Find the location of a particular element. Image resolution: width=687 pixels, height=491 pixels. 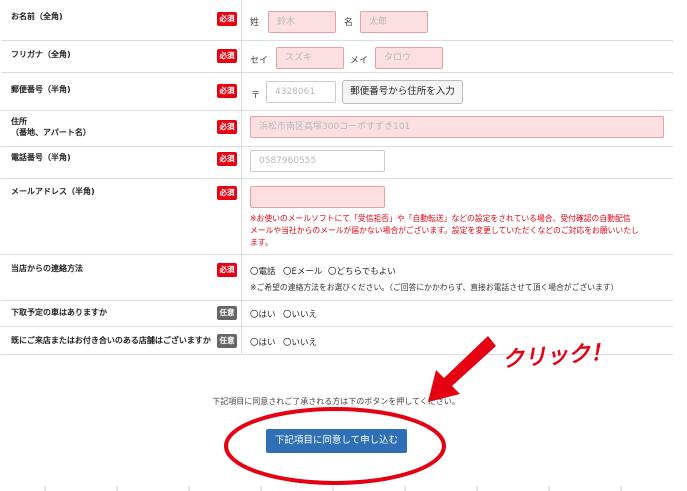

radio-visited-no: 〇いいえ is located at coordinates (300, 342).